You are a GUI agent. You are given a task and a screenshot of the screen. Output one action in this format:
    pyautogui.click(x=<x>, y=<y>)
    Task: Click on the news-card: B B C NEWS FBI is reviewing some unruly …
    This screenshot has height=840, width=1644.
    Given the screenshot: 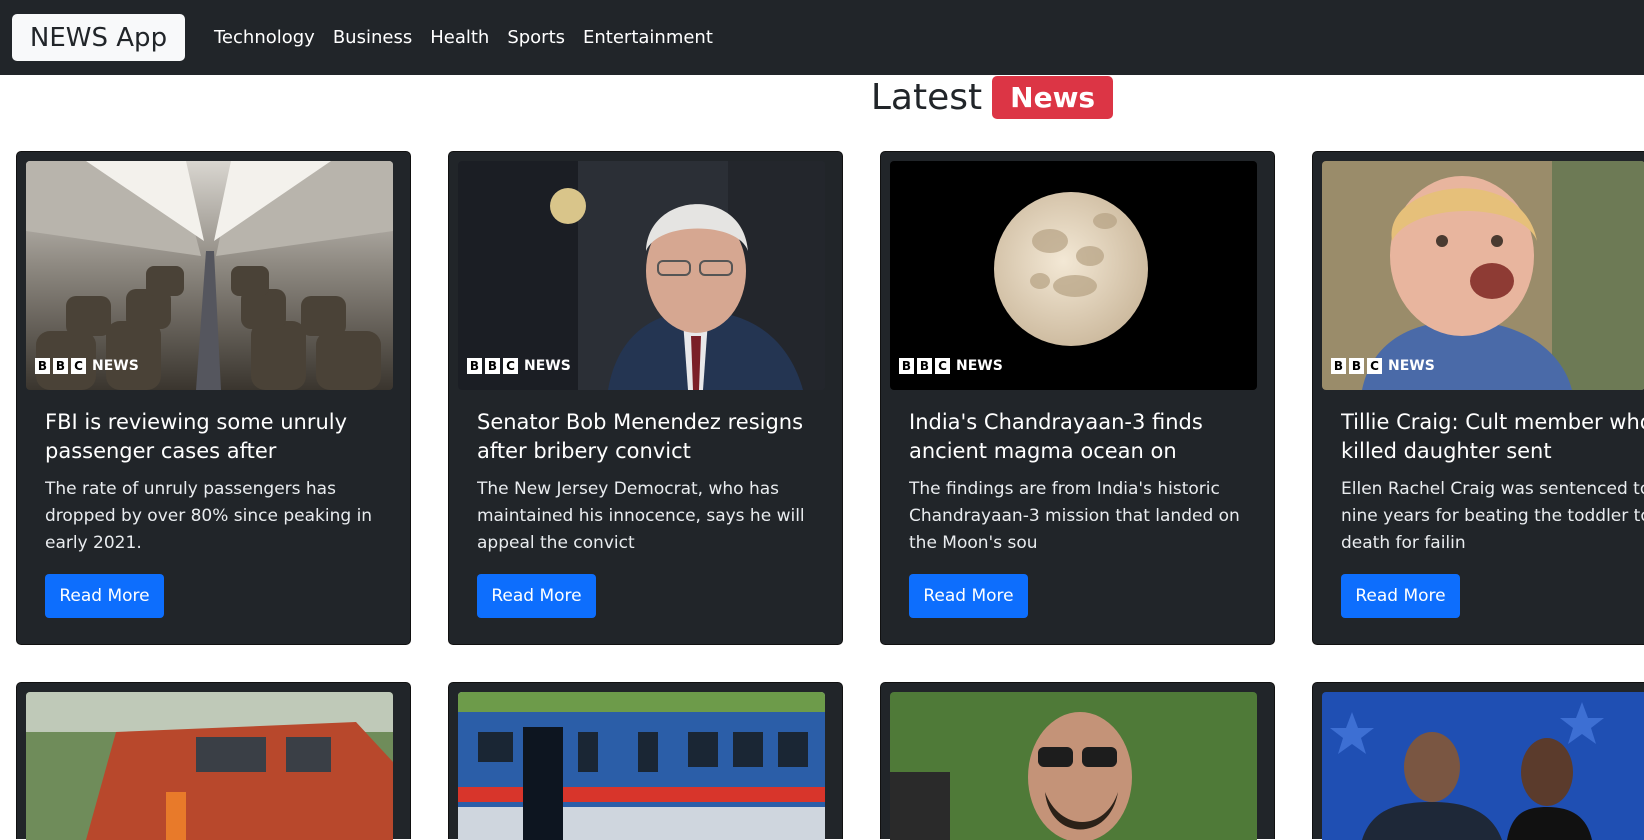 What is the action you would take?
    pyautogui.click(x=213, y=398)
    